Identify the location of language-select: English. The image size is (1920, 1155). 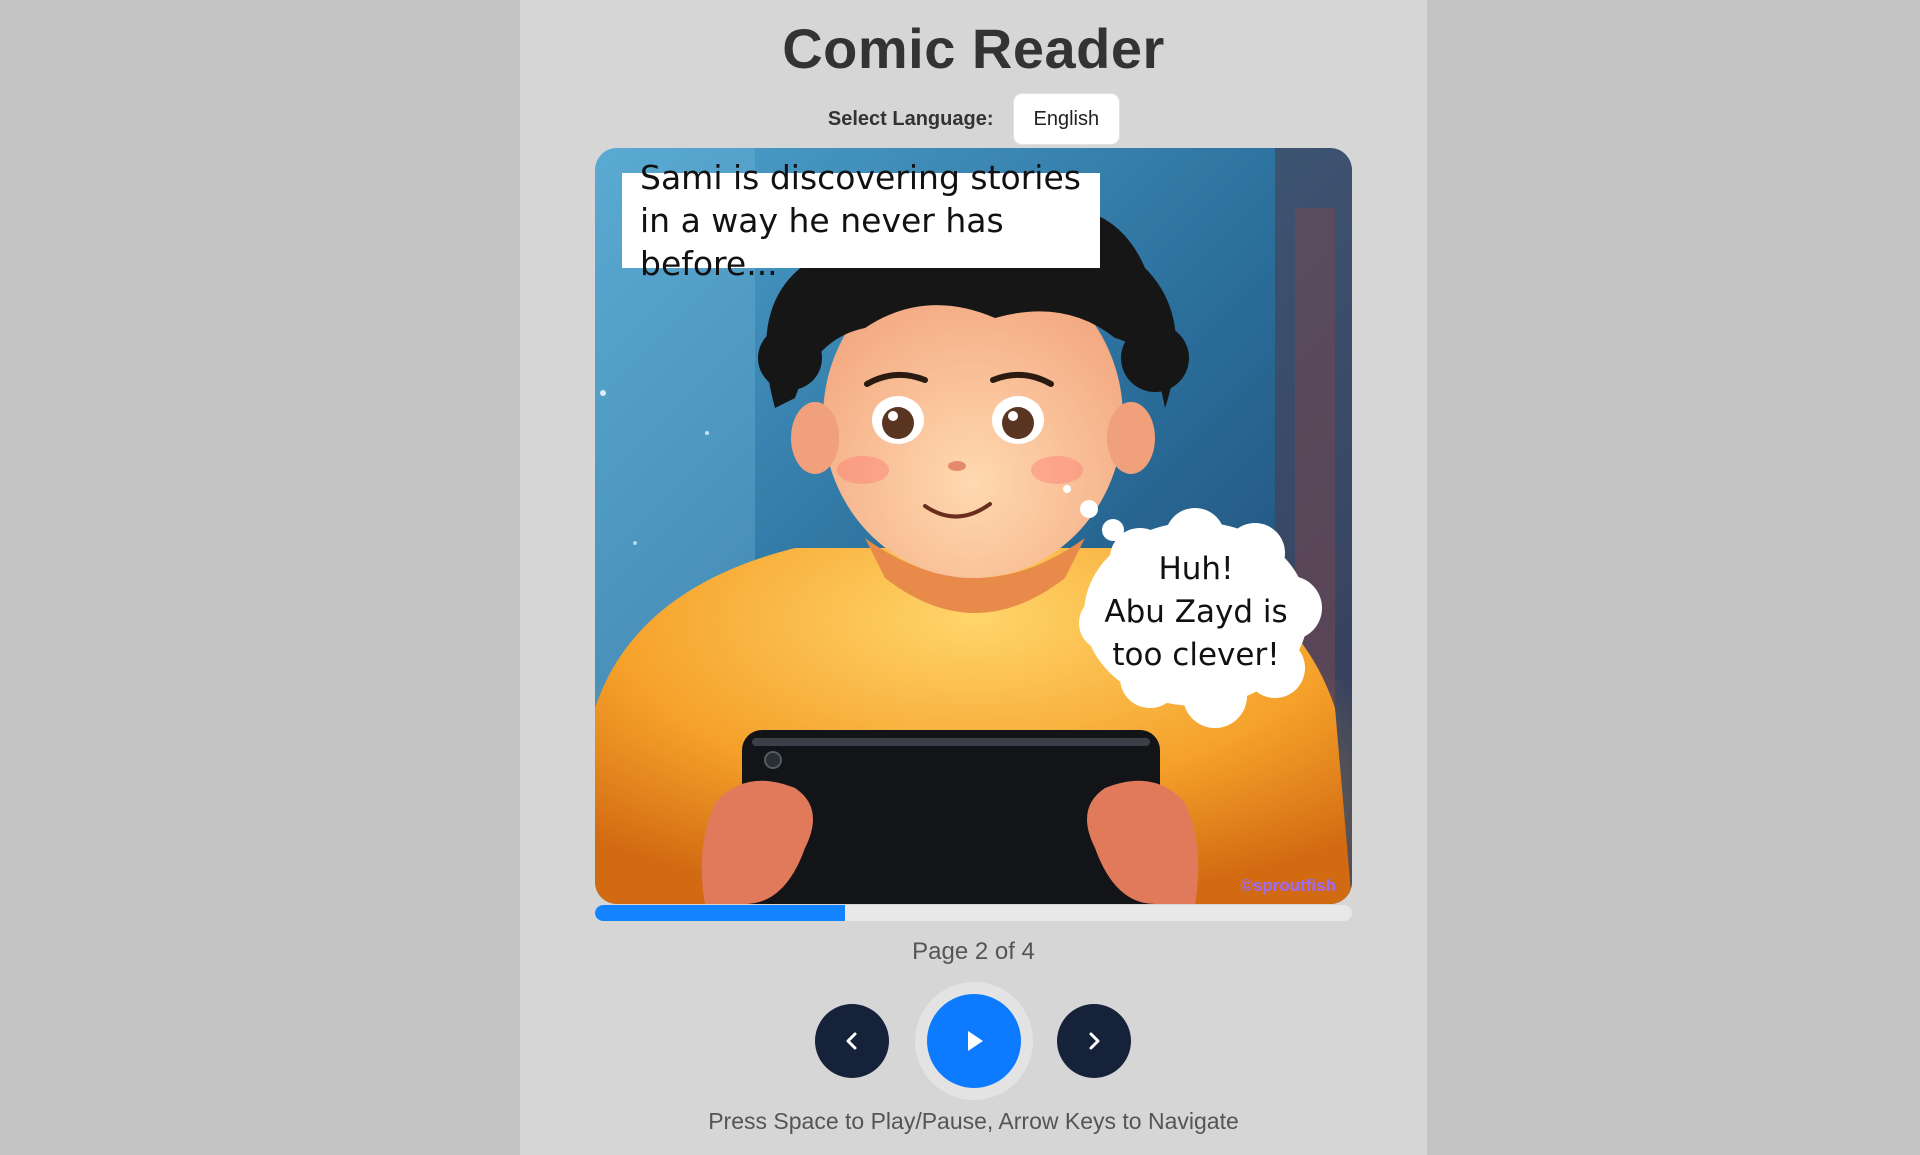
(1066, 119).